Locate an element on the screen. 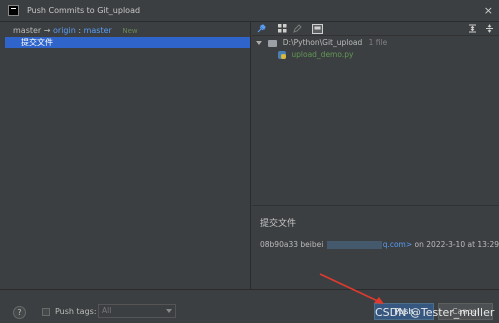 Image resolution: width=499 pixels, height=323 pixels. folder-icon is located at coordinates (273, 43).